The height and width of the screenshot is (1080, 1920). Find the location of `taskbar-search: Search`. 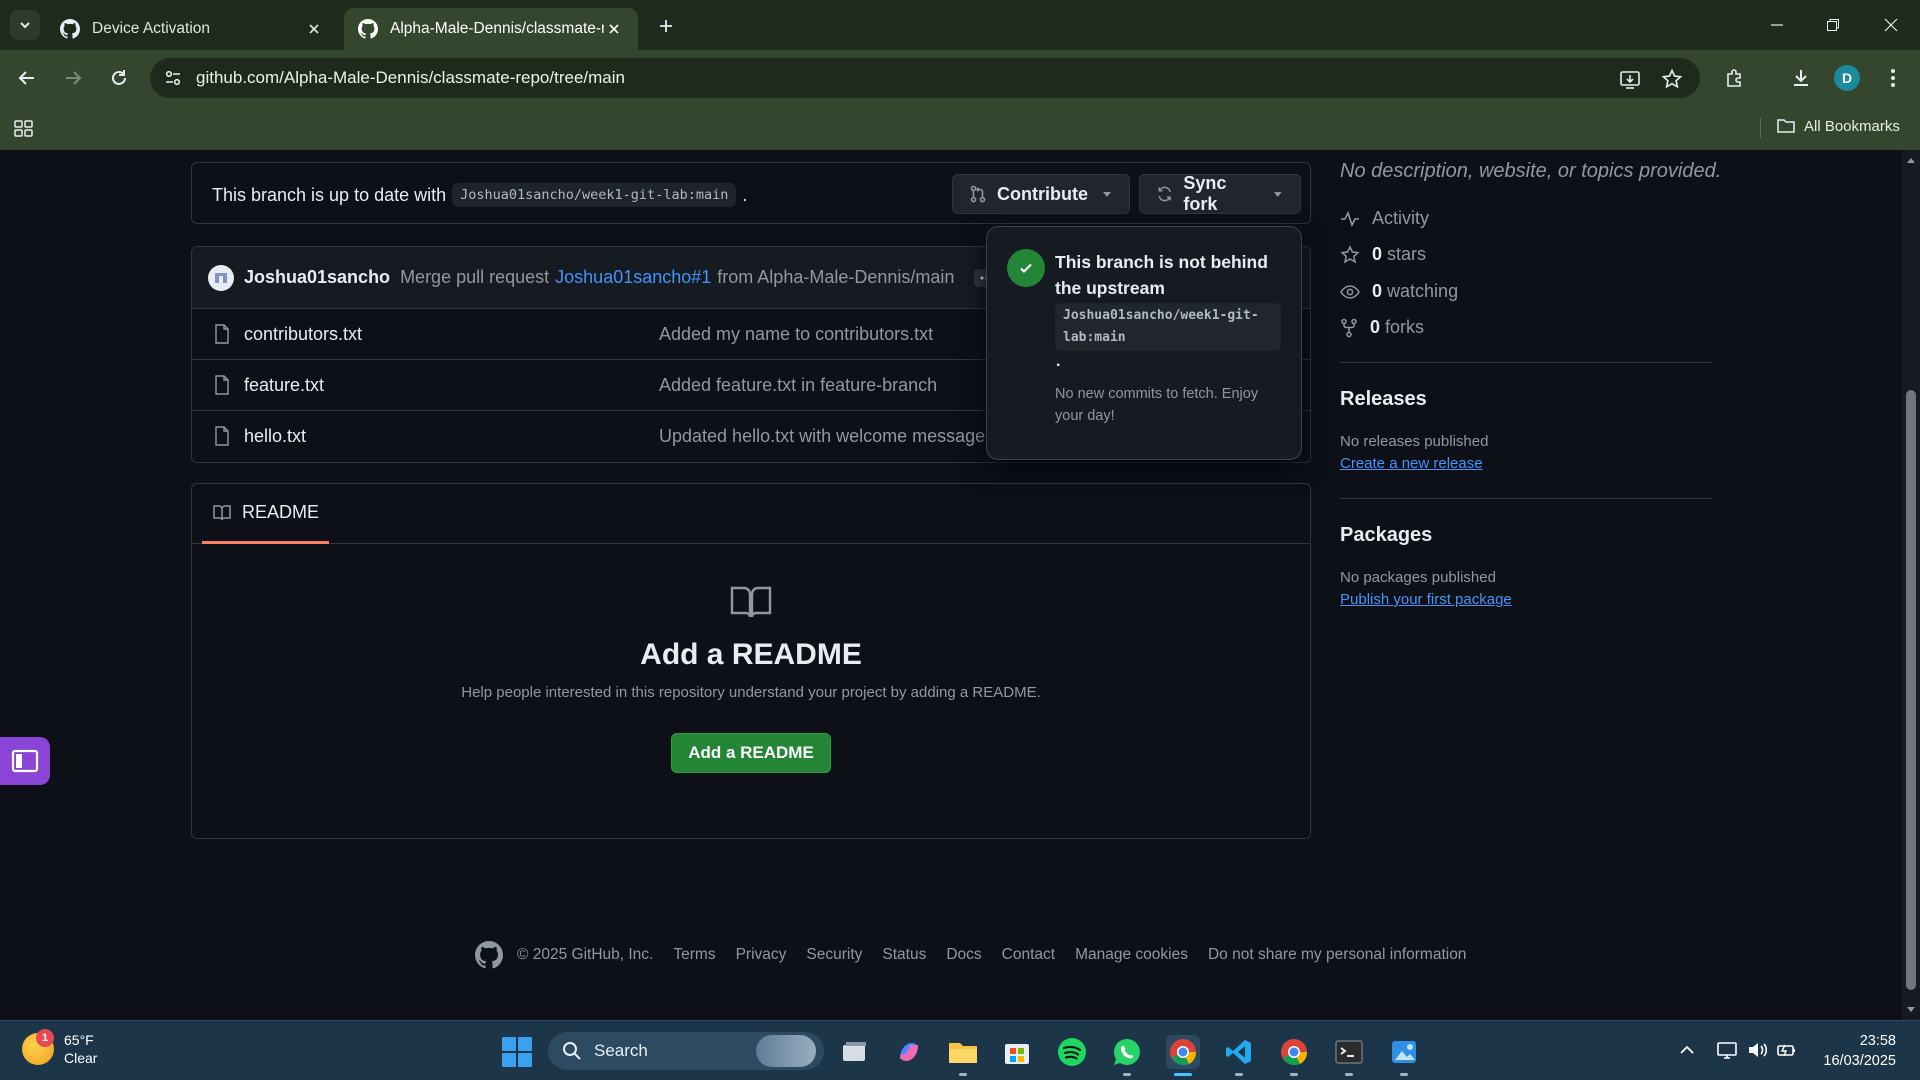

taskbar-search: Search is located at coordinates (686, 1051).